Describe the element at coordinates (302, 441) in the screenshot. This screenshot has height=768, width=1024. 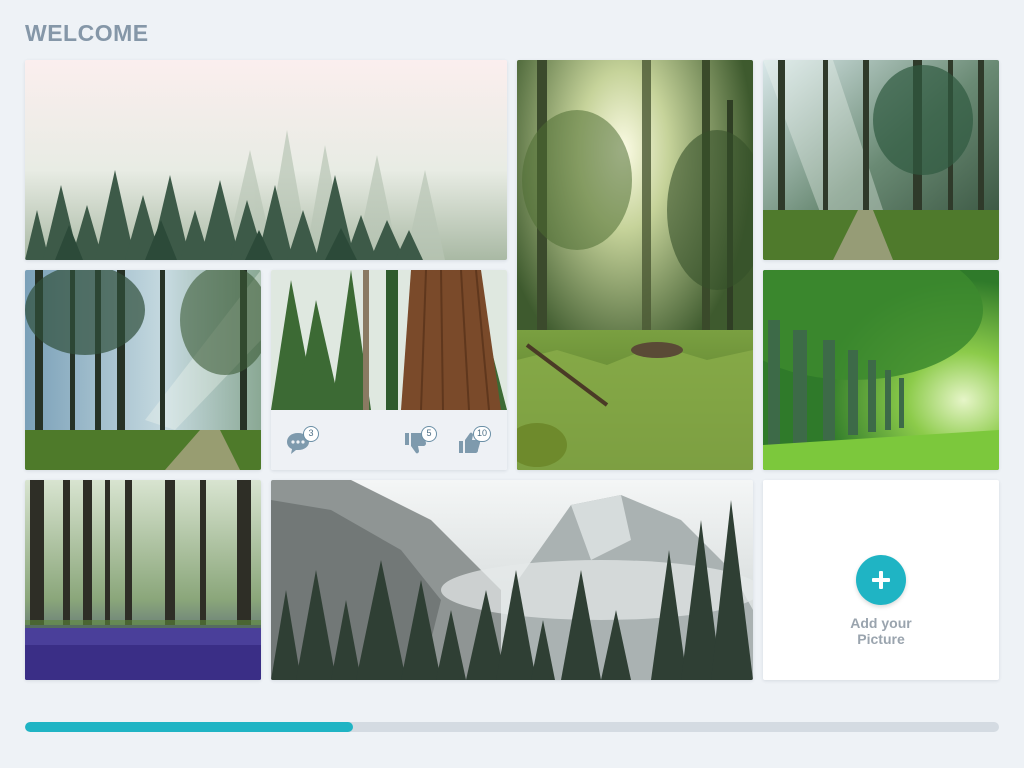
I see `comment-button: 3` at that location.